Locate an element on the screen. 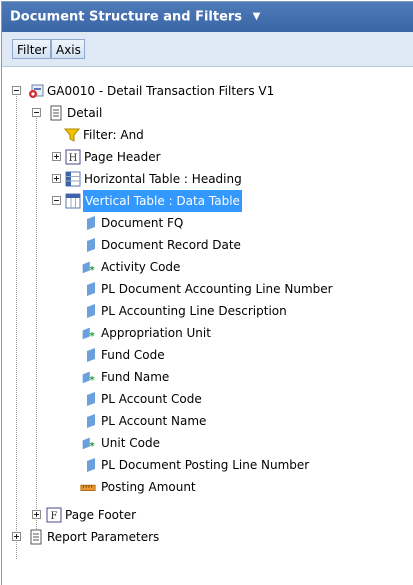 The width and height of the screenshot is (413, 585). measure-ruler-icon is located at coordinates (88, 487).